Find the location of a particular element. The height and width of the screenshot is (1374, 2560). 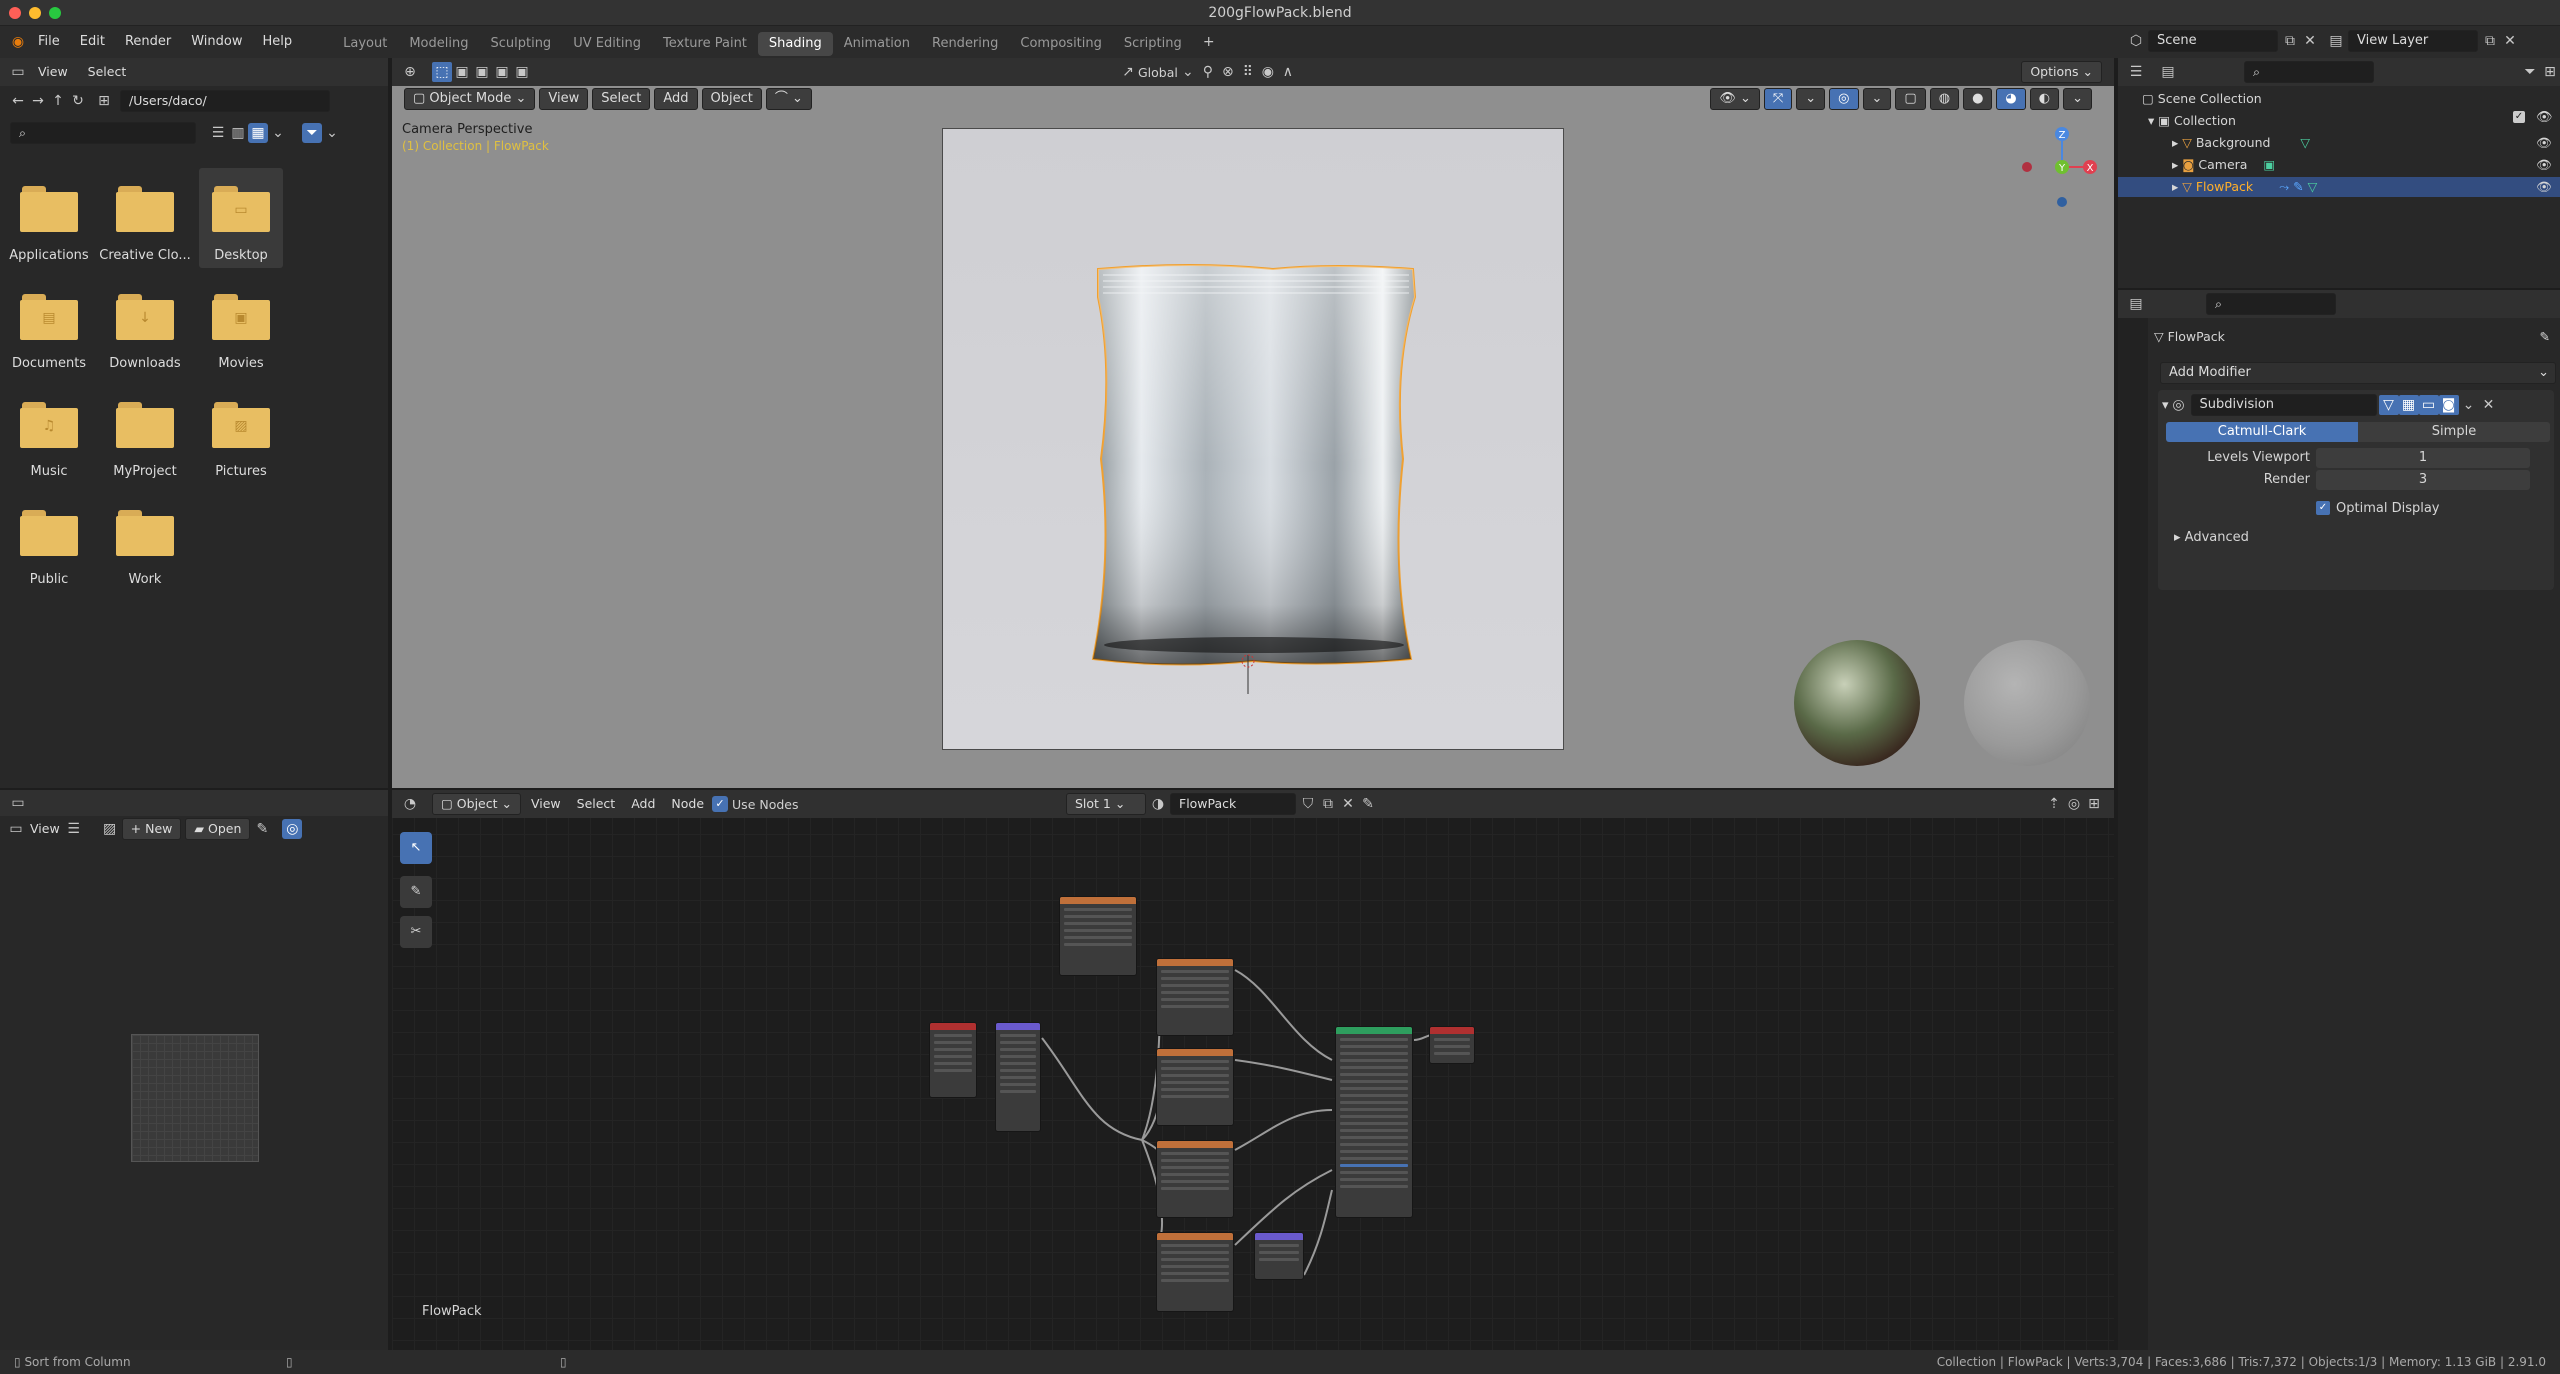

image-browse-icon: ▨ is located at coordinates (110, 829).